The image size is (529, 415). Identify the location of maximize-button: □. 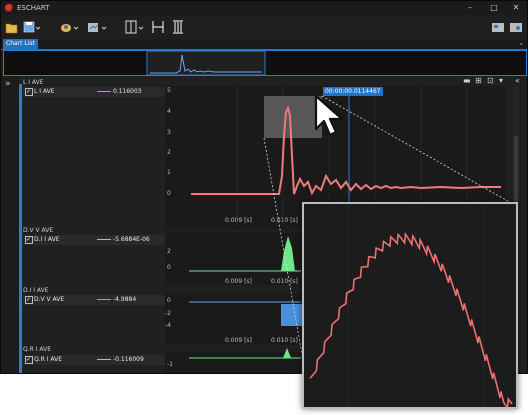
(494, 8).